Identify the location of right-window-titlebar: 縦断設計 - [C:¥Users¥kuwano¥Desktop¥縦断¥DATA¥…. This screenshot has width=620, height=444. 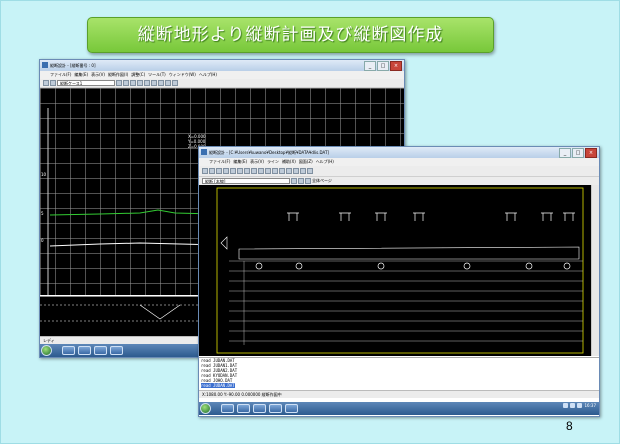
(399, 152).